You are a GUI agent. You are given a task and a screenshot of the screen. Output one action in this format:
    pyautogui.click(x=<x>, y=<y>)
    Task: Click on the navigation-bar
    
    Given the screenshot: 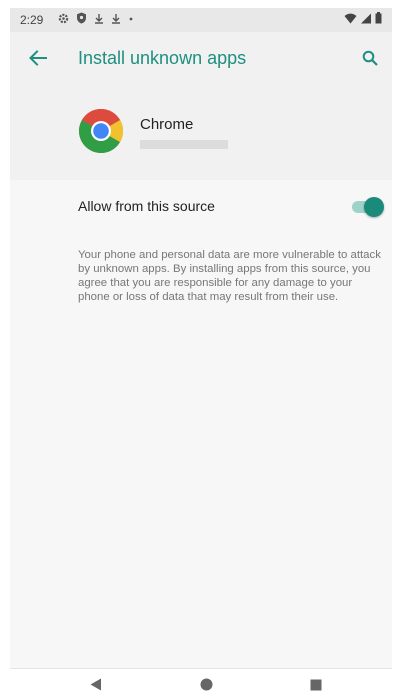 What is the action you would take?
    pyautogui.click(x=201, y=684)
    